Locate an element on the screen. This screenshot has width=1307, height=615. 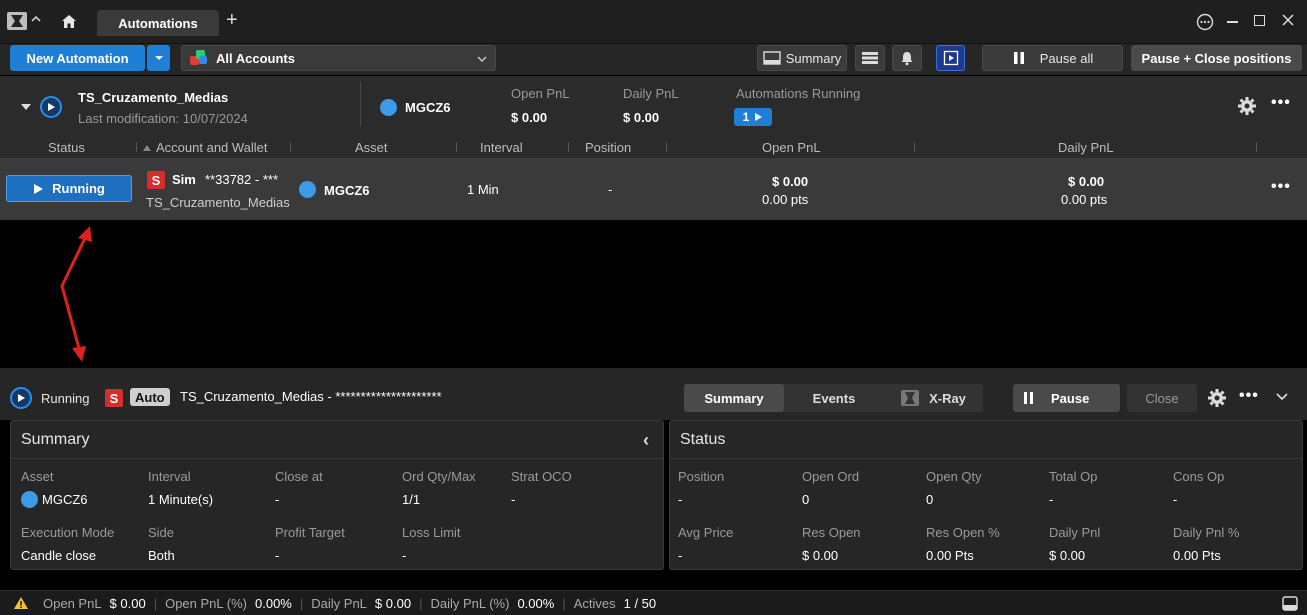
field-value: $ 0.00 is located at coordinates (1067, 555).